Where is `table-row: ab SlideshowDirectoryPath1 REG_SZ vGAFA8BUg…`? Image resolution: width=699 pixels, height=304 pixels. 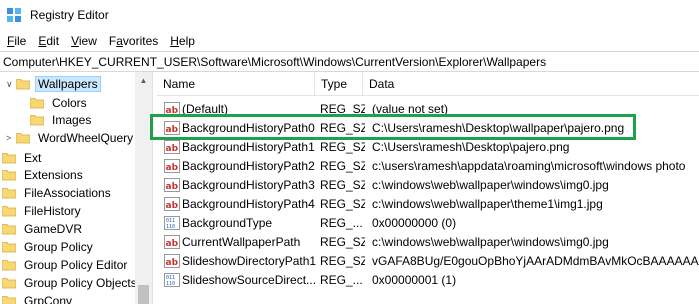
table-row: ab SlideshowDirectoryPath1 REG_SZ vGAFA8BUg… is located at coordinates (428, 261).